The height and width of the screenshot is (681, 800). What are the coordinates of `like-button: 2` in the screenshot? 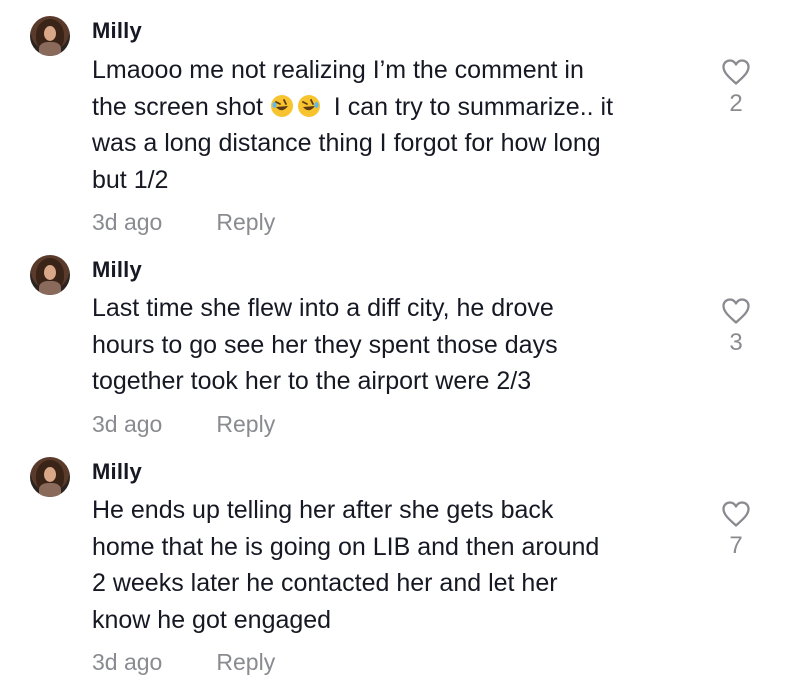 It's located at (736, 88).